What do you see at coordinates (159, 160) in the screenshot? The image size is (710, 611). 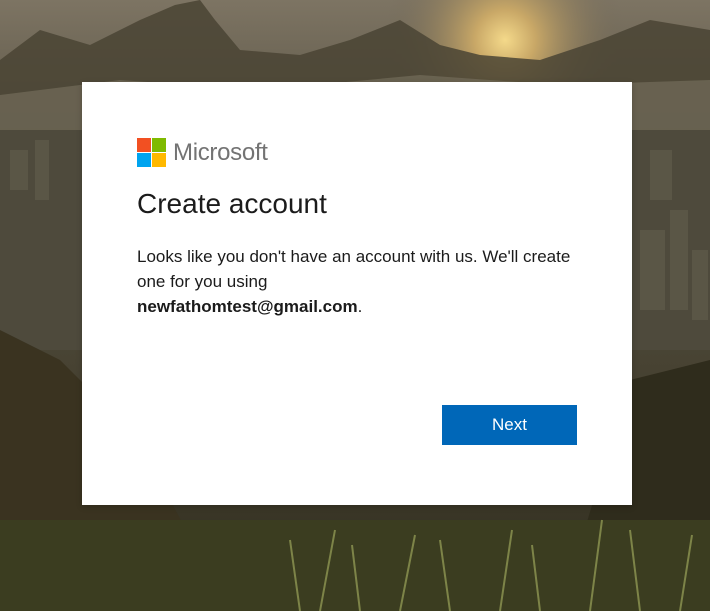 I see `logo-yellow-square` at bounding box center [159, 160].